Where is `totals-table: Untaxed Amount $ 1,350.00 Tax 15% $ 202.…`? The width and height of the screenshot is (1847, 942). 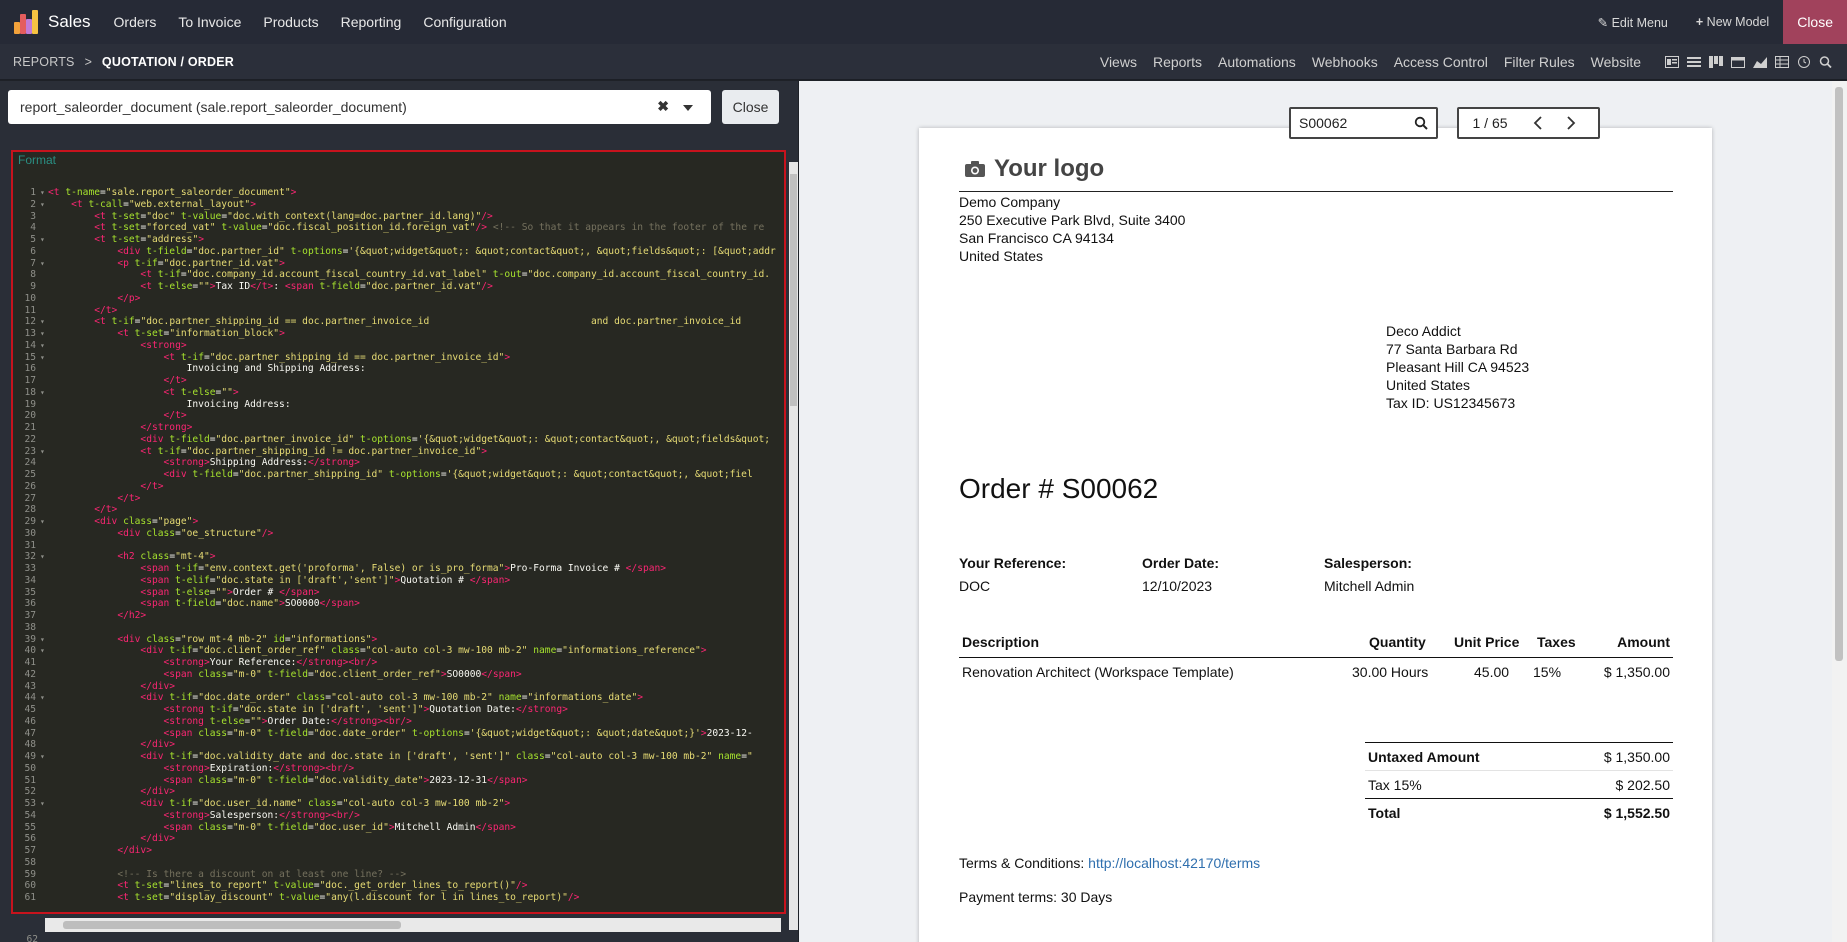
totals-table: Untaxed Amount $ 1,350.00 Tax 15% $ 202.… is located at coordinates (1519, 784).